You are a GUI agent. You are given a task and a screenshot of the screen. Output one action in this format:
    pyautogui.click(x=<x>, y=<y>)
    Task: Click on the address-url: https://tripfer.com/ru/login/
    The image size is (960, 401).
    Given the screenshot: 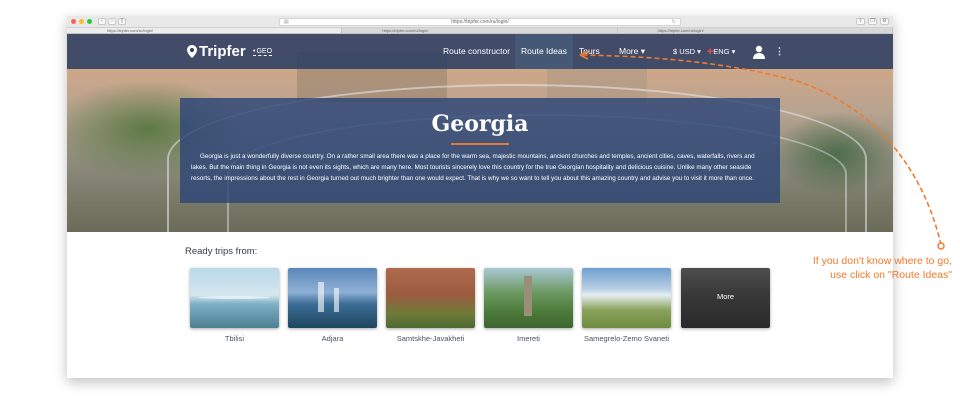 What is the action you would take?
    pyautogui.click(x=480, y=22)
    